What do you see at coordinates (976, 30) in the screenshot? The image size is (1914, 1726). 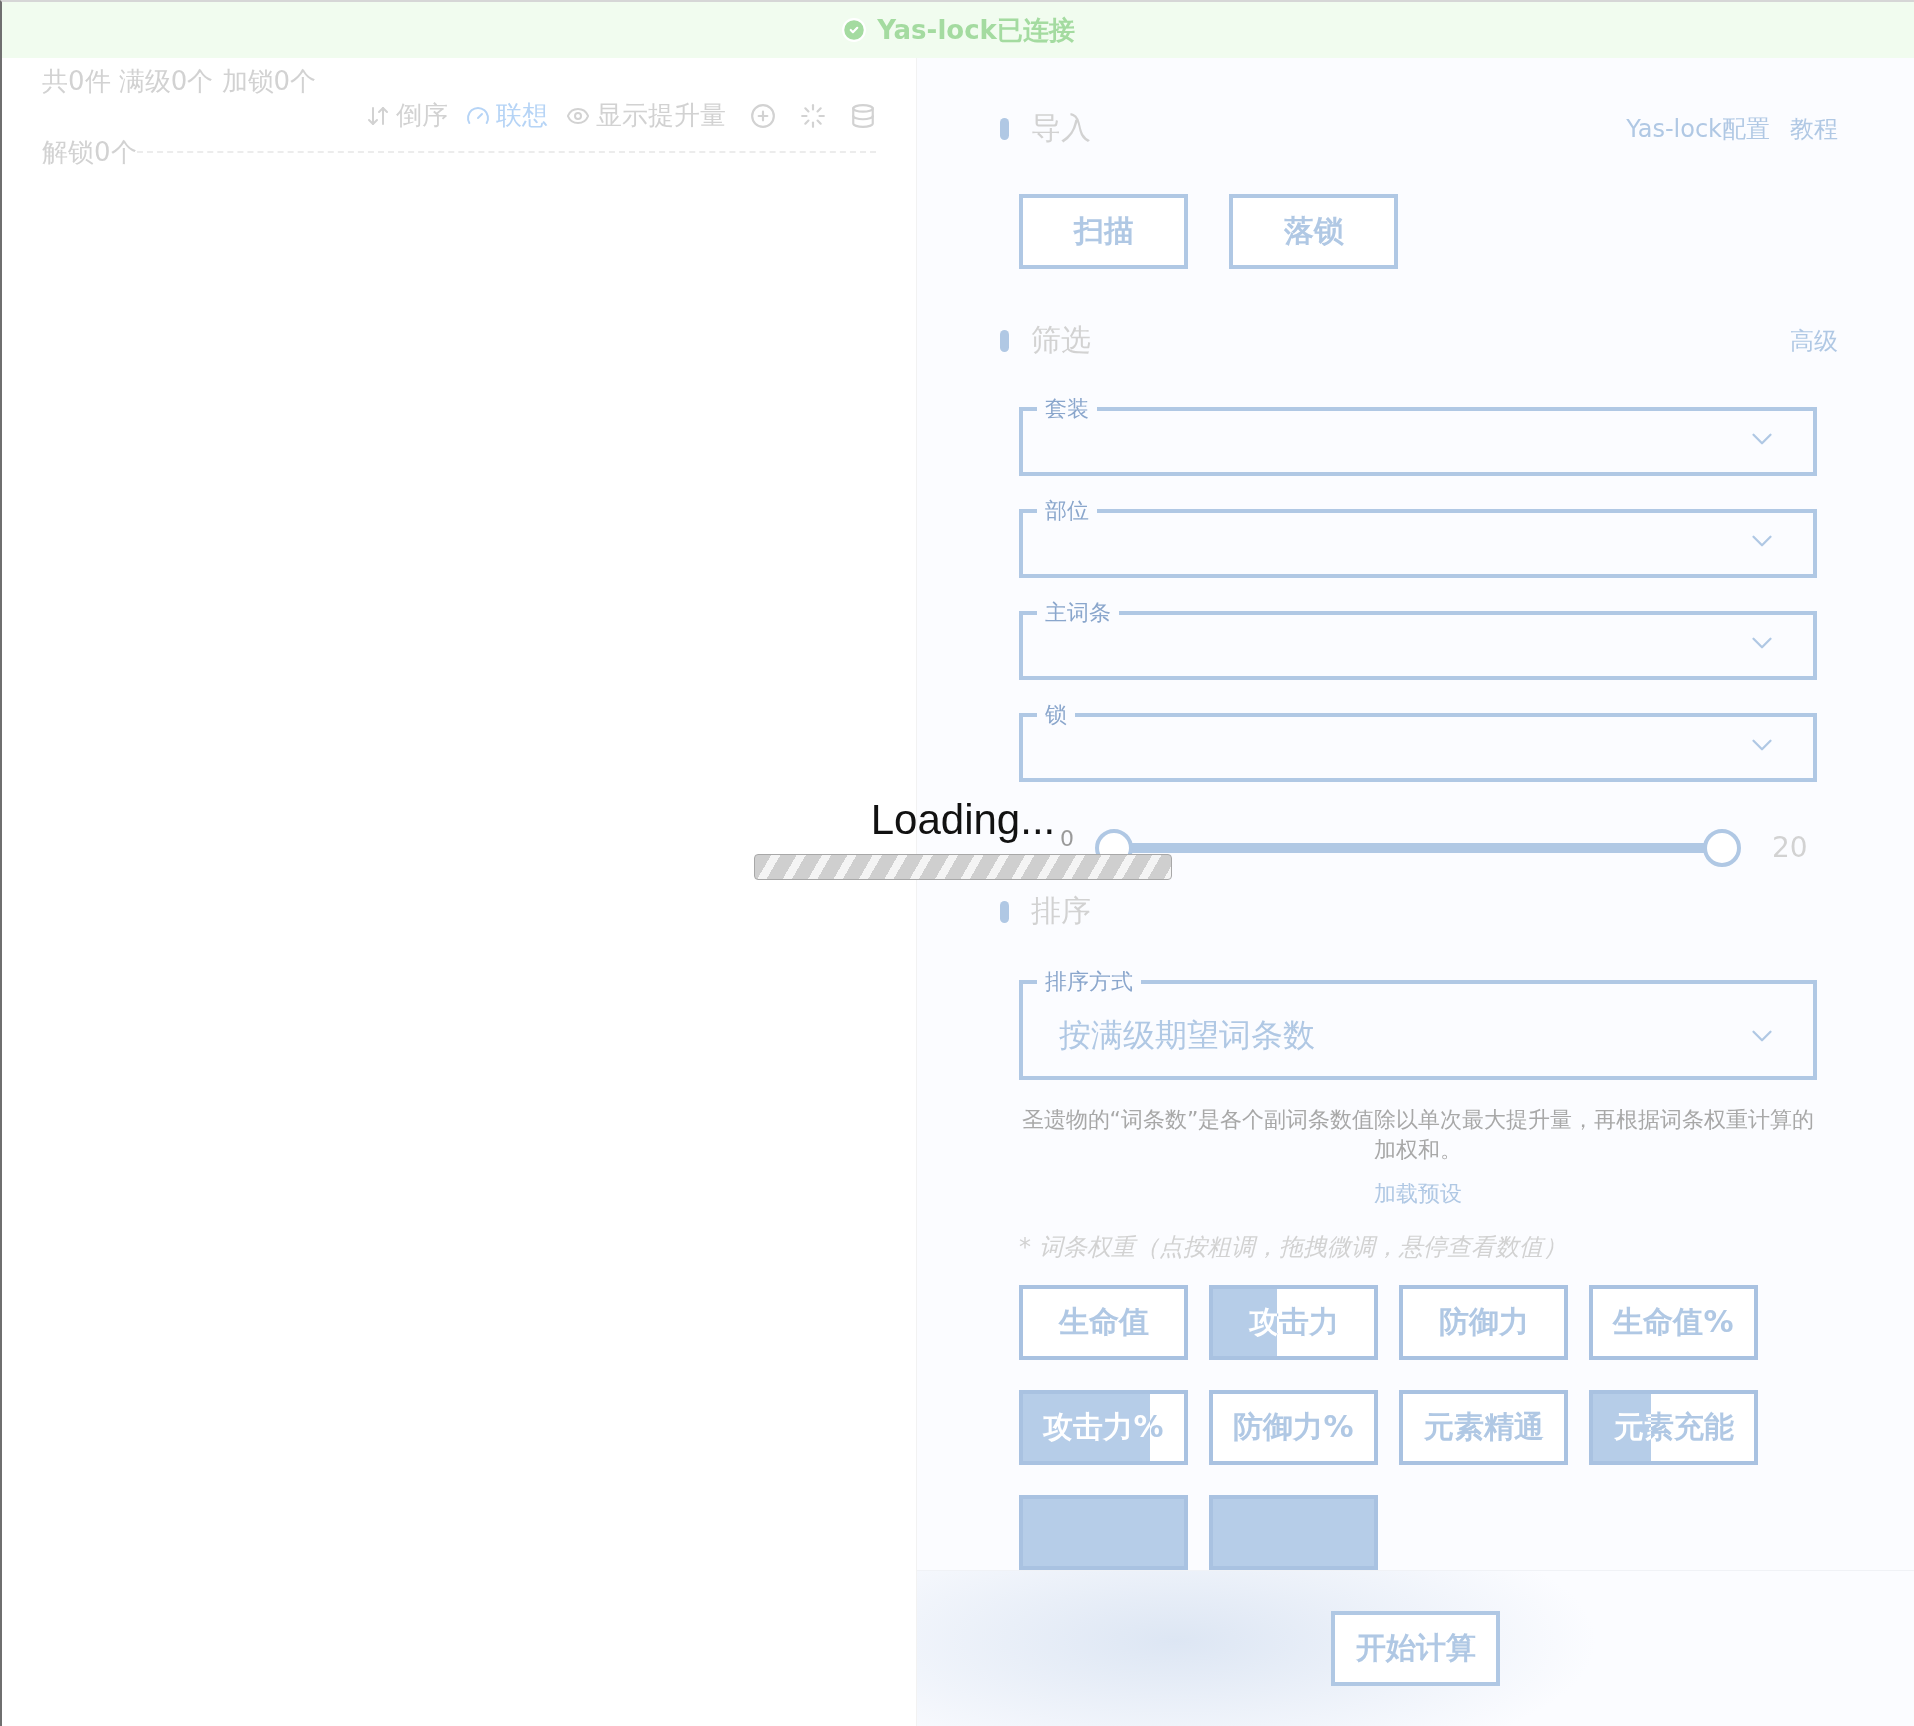 I see `connection-status: Yas-lock已连接` at bounding box center [976, 30].